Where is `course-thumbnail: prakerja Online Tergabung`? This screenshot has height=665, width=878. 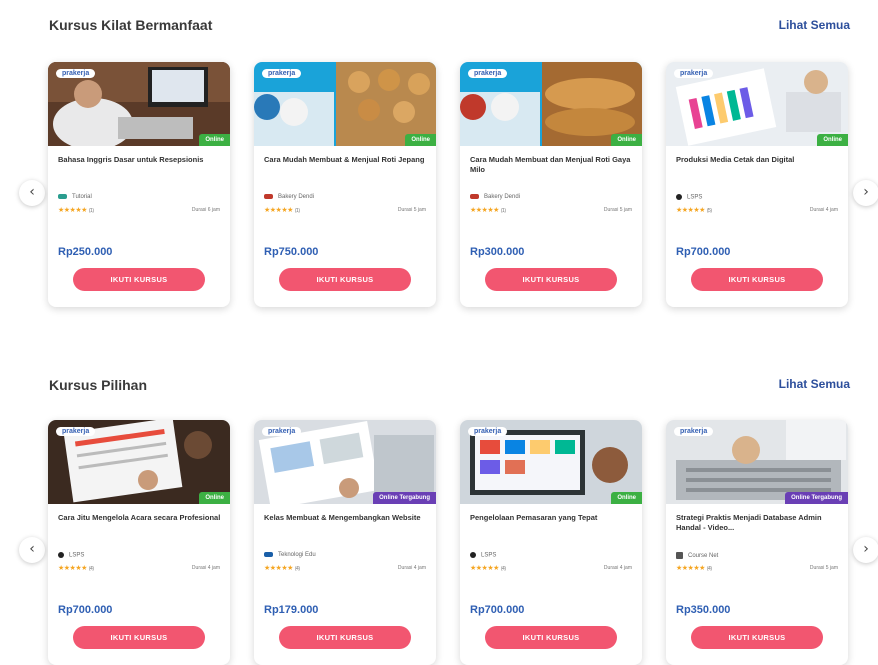 course-thumbnail: prakerja Online Tergabung is located at coordinates (345, 462).